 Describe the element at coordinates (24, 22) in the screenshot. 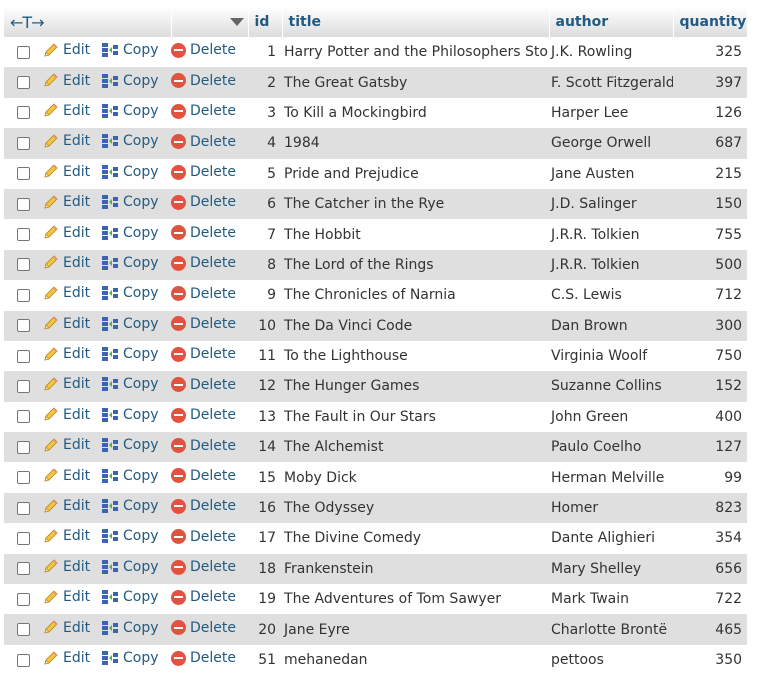

I see `arrows-icon: ←T→` at that location.